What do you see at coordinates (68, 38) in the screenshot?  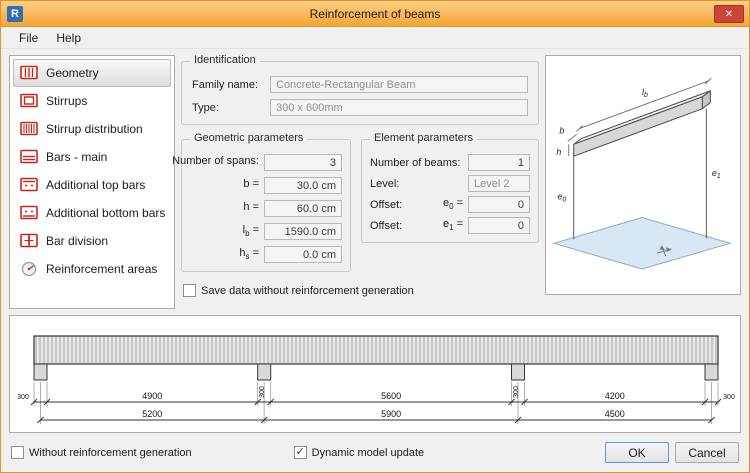 I see `menu-help: Help` at bounding box center [68, 38].